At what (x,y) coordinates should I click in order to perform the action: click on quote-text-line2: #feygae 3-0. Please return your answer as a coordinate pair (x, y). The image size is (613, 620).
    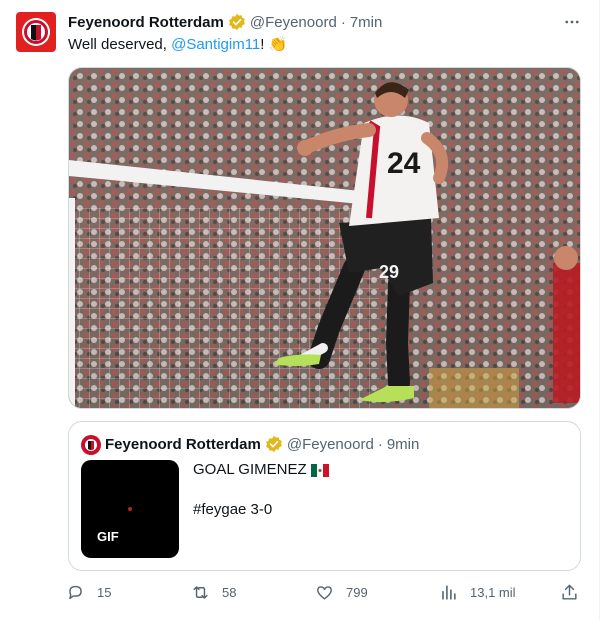
    Looking at the image, I should click on (233, 509).